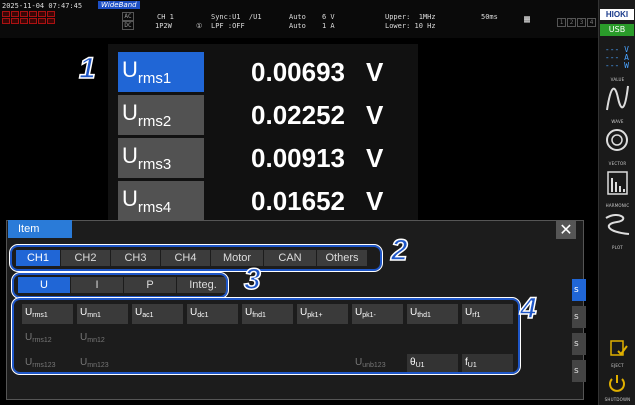  What do you see at coordinates (617, 399) in the screenshot?
I see `shutdown-button-label: SHUTDOWN` at bounding box center [617, 399].